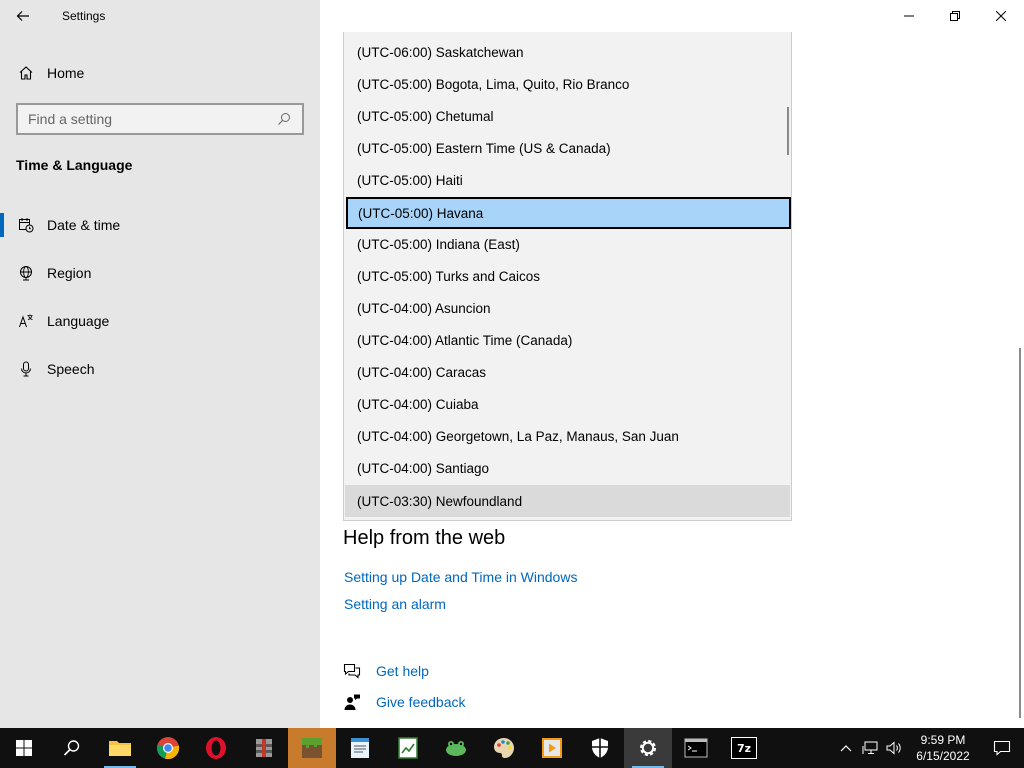 Image resolution: width=1024 pixels, height=768 pixels. I want to click on timezone-option: (UTC-05:00) Turks and Caicos, so click(567, 276).